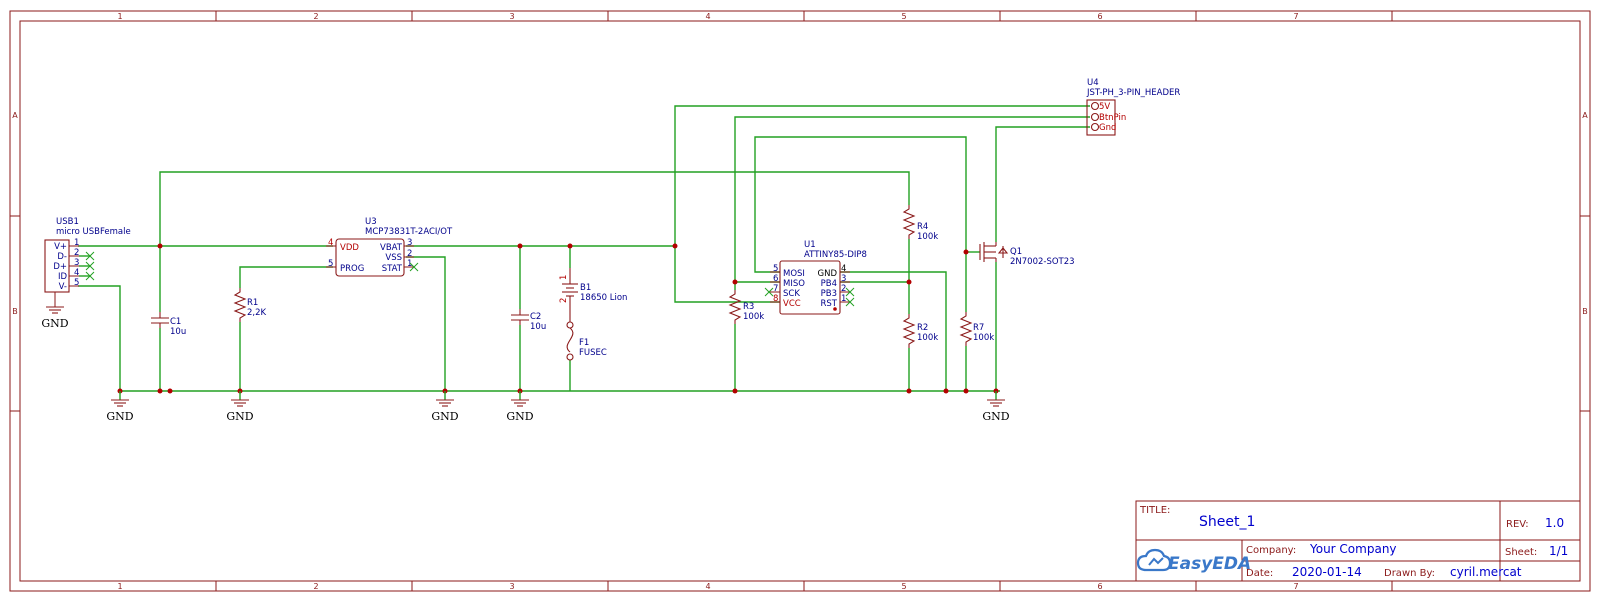  I want to click on row-label-a: A, so click(15, 115).